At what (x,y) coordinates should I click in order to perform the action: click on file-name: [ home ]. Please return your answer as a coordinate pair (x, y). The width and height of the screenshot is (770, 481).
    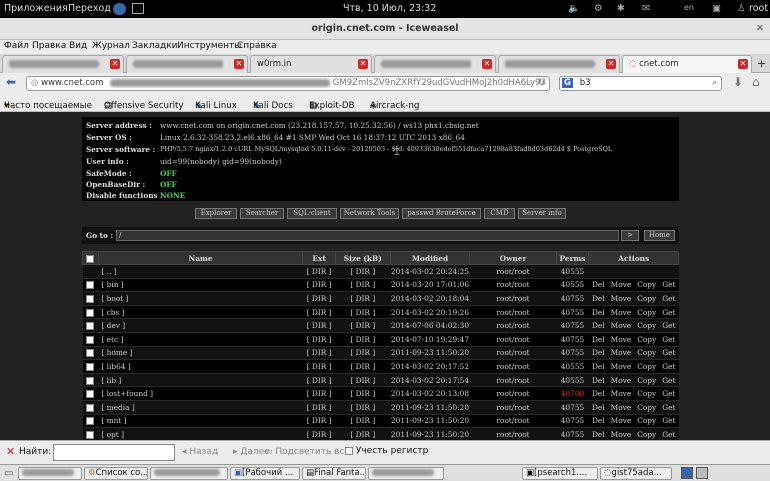
    Looking at the image, I should click on (200, 352).